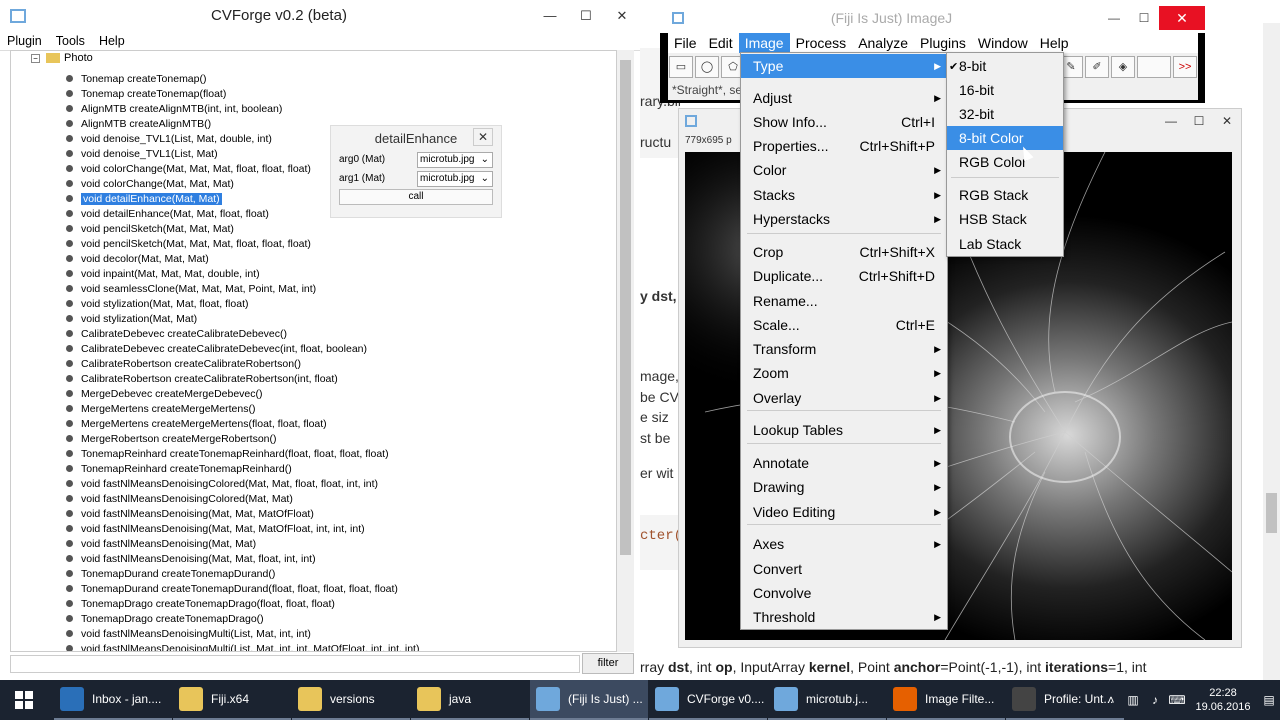  I want to click on more-tools-button: >>, so click(1185, 66).